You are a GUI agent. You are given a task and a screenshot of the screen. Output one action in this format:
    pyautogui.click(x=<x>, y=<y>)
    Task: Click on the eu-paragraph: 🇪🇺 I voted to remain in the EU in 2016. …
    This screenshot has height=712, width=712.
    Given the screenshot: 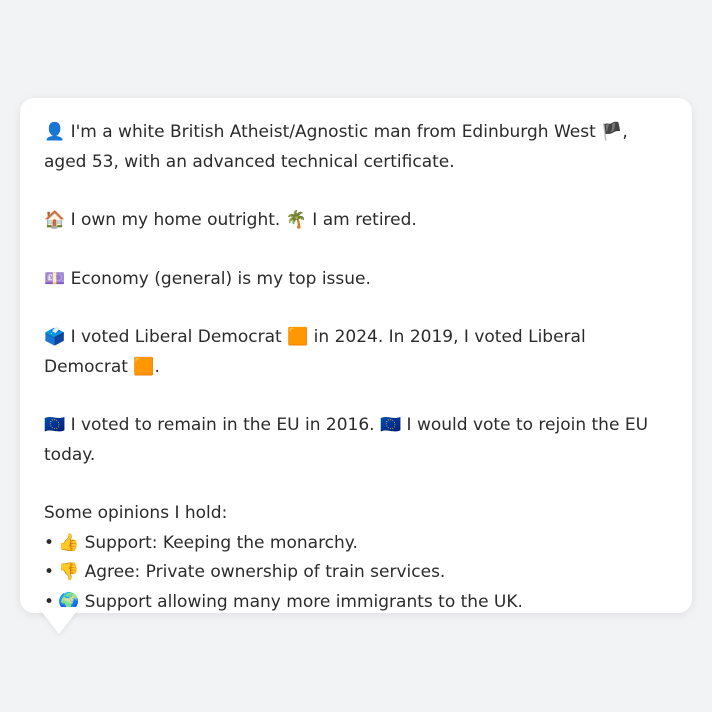 What is the action you would take?
    pyautogui.click(x=358, y=440)
    